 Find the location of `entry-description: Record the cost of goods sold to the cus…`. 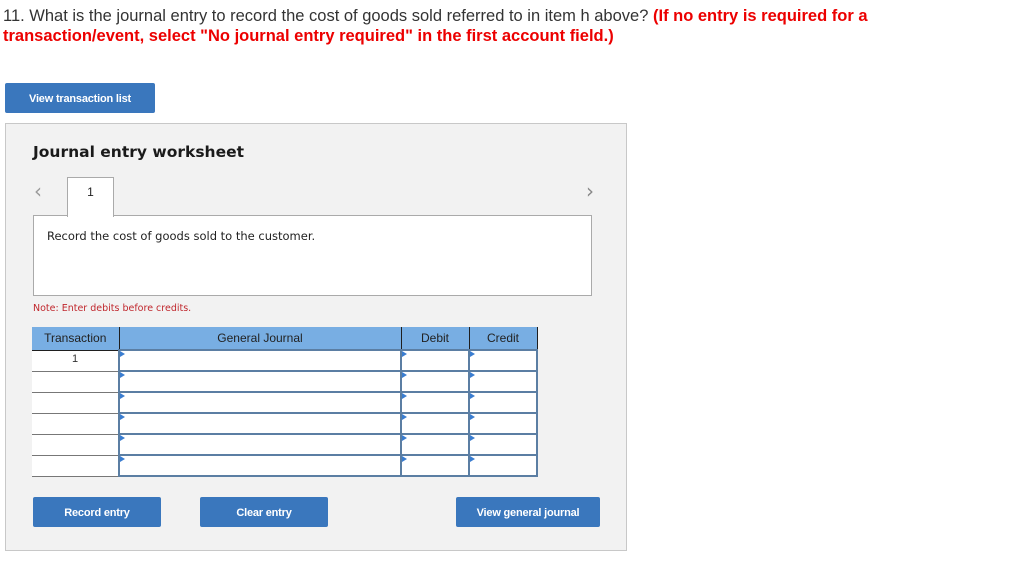

entry-description: Record the cost of goods sold to the cus… is located at coordinates (181, 236).